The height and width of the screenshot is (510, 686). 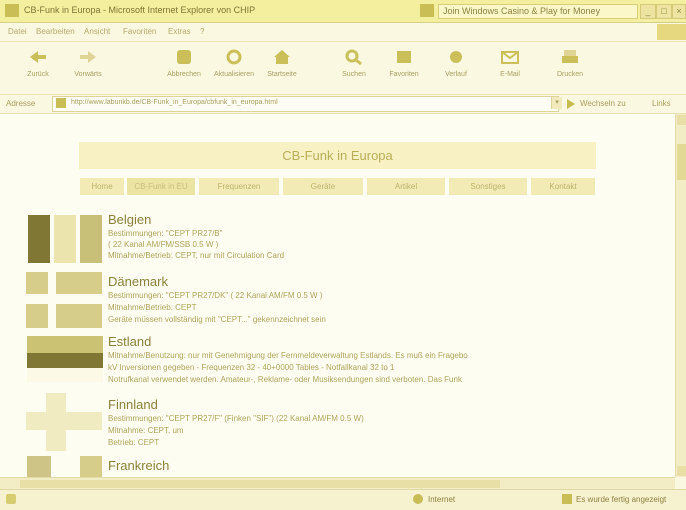 What do you see at coordinates (17, 31) in the screenshot?
I see `menu-file: Datei` at bounding box center [17, 31].